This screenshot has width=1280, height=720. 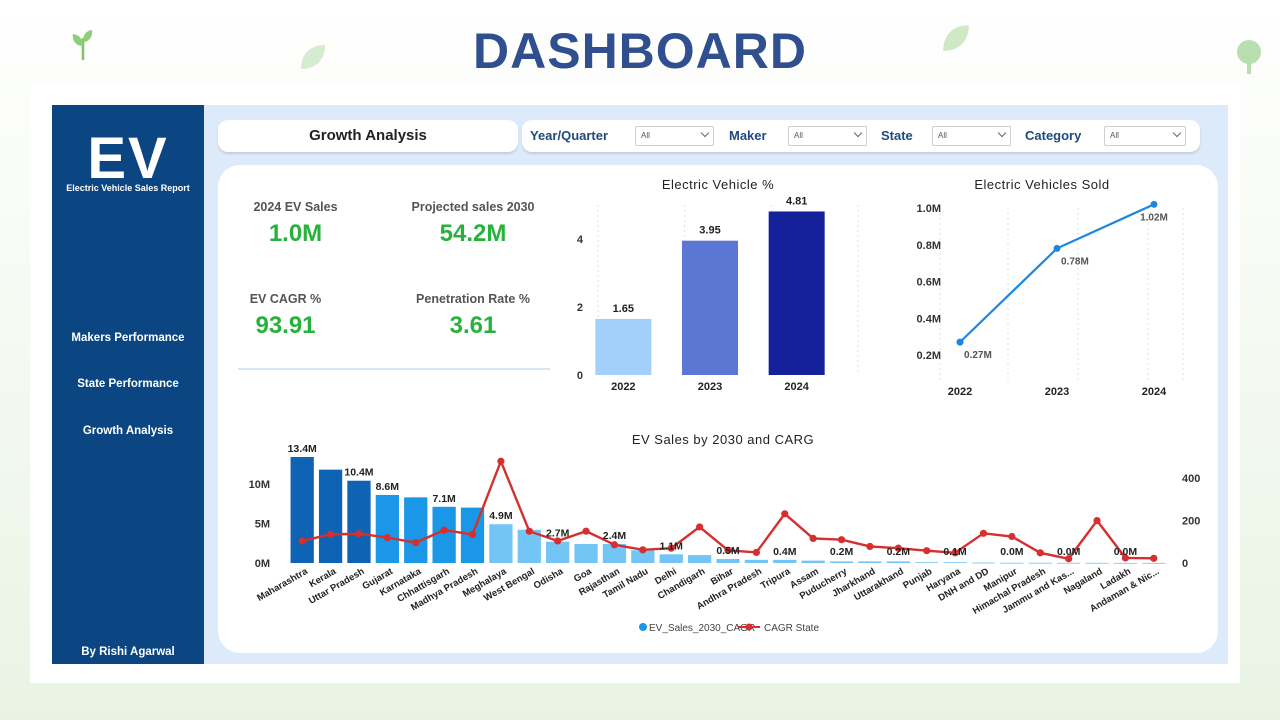 I want to click on category-select: All, so click(x=1145, y=136).